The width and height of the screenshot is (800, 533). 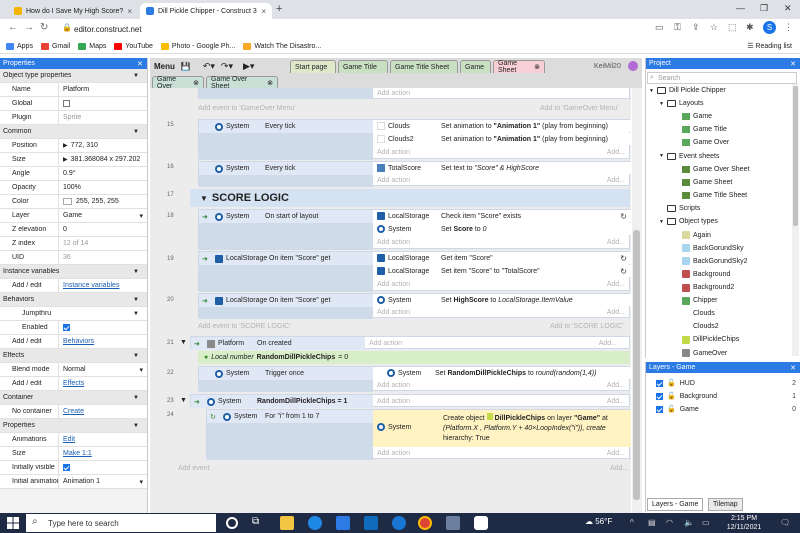 I want to click on editor-tab: Game, so click(x=475, y=66).